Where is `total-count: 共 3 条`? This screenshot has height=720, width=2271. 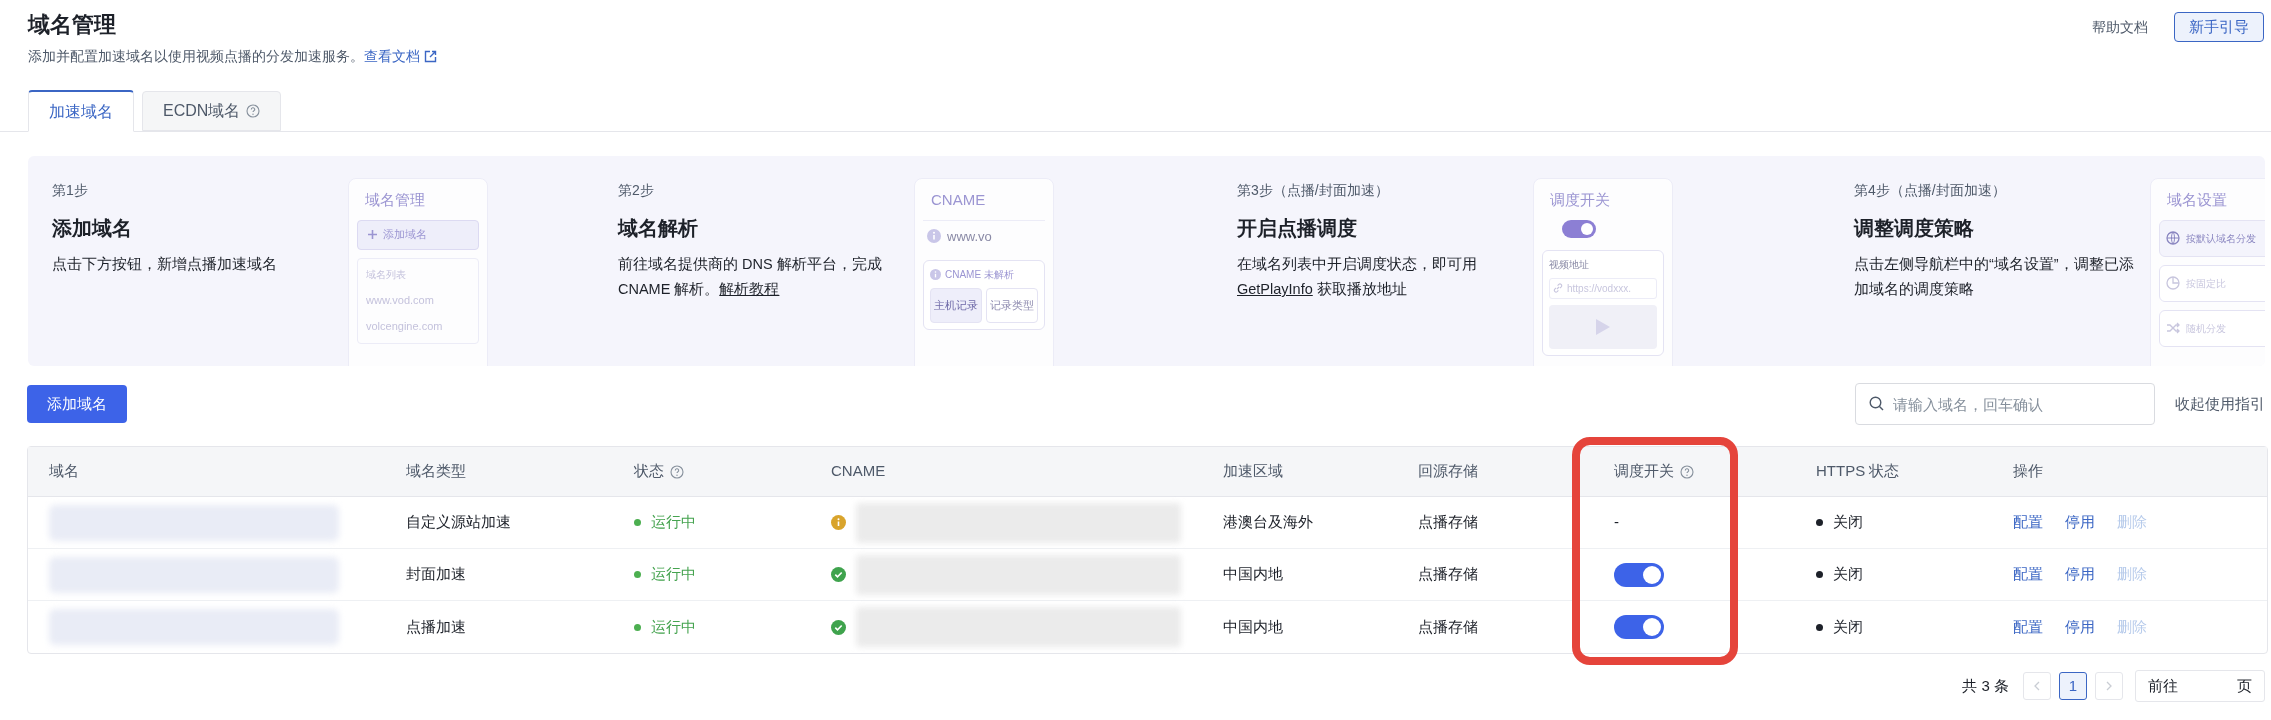
total-count: 共 3 条 is located at coordinates (1985, 685).